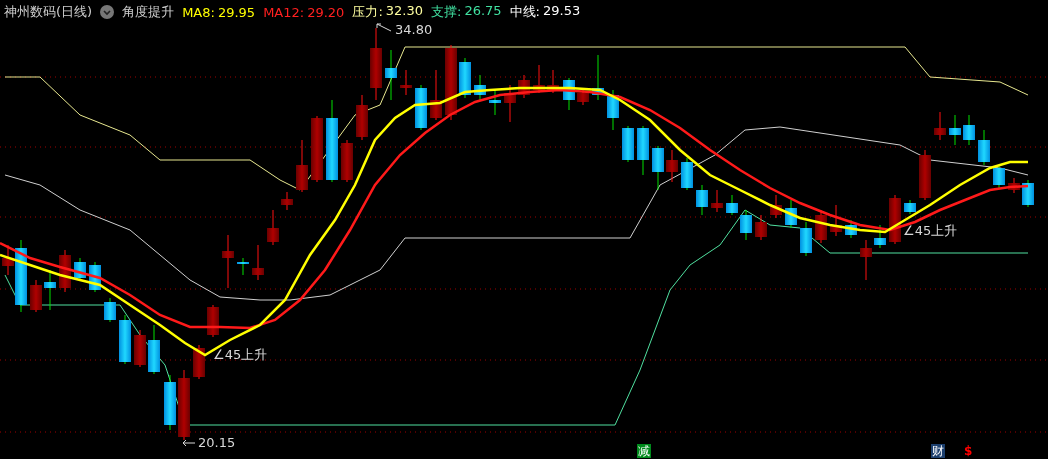 The height and width of the screenshot is (459, 1048). I want to click on price-label: 34.80, so click(414, 29).